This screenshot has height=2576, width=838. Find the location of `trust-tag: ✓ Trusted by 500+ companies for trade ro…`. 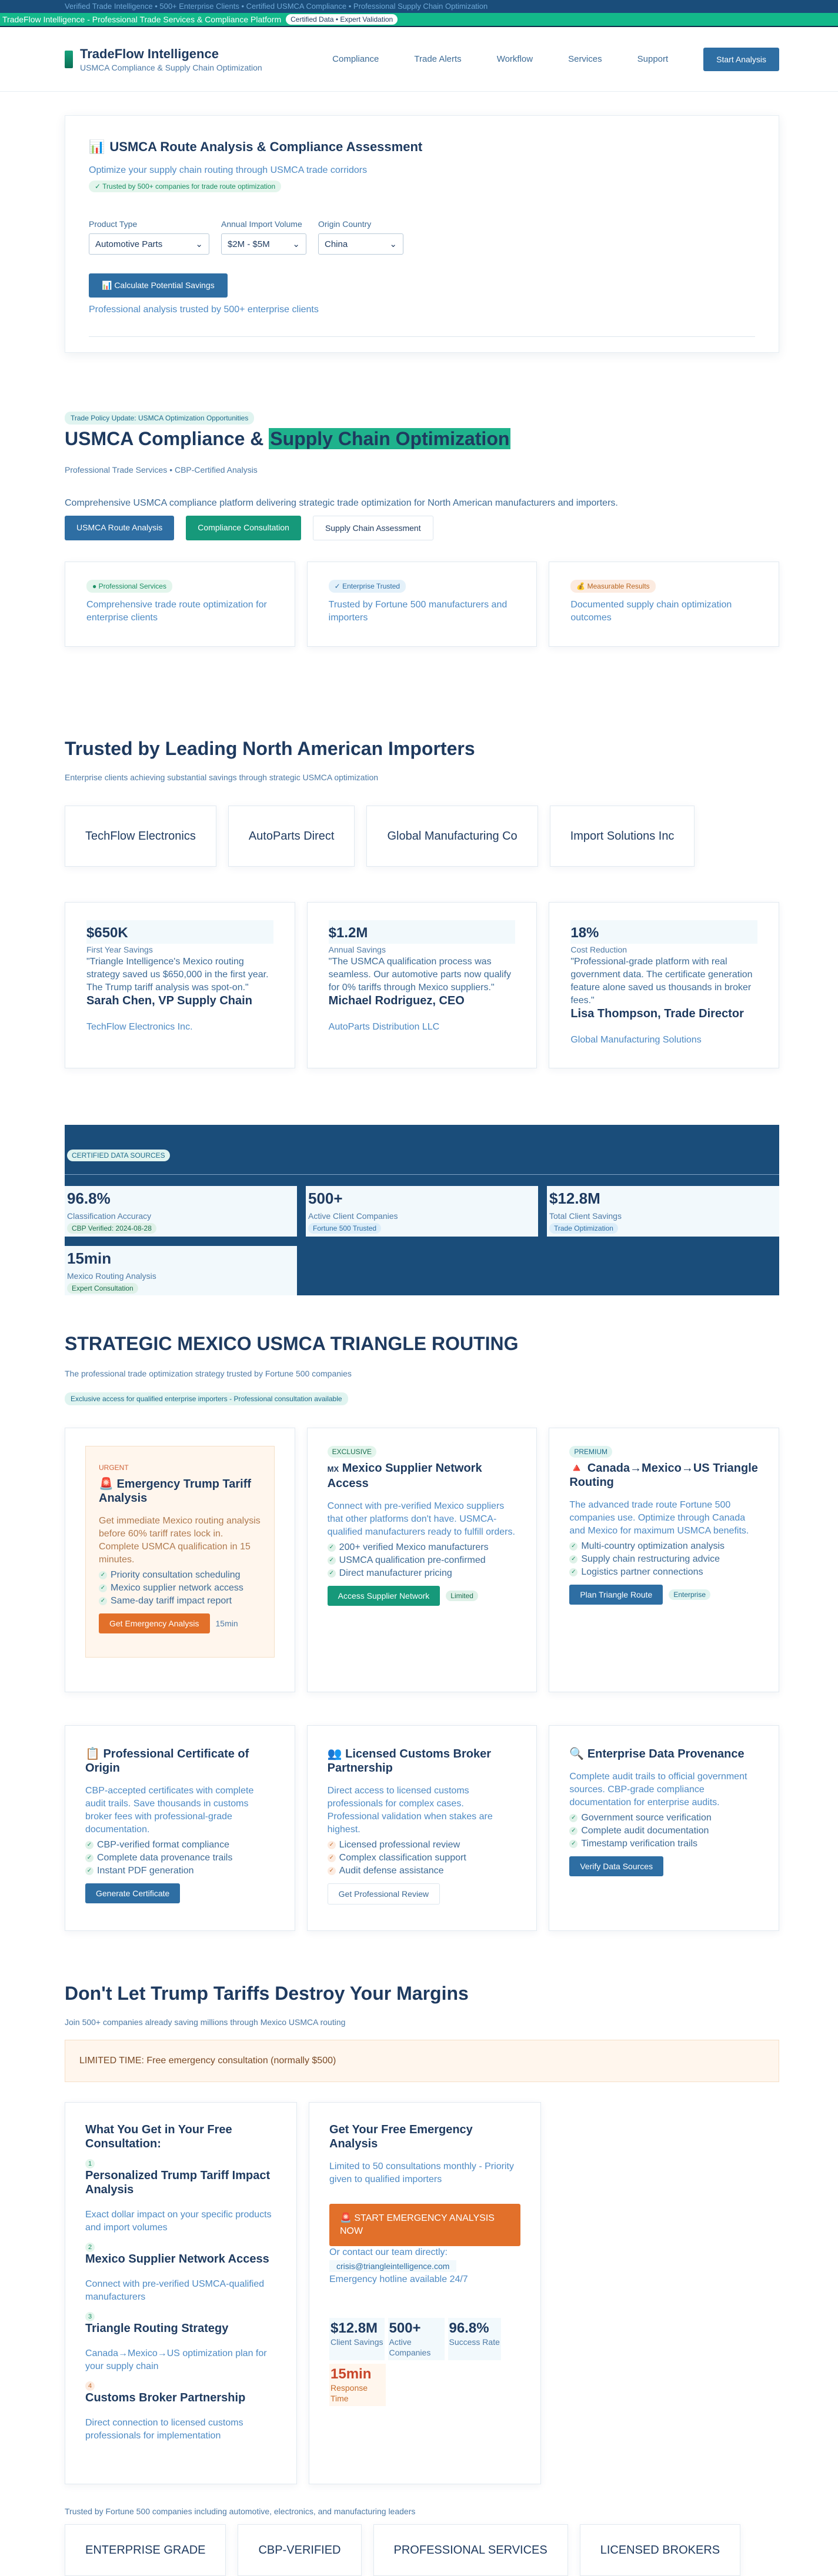

trust-tag: ✓ Trusted by 500+ companies for trade ro… is located at coordinates (185, 186).